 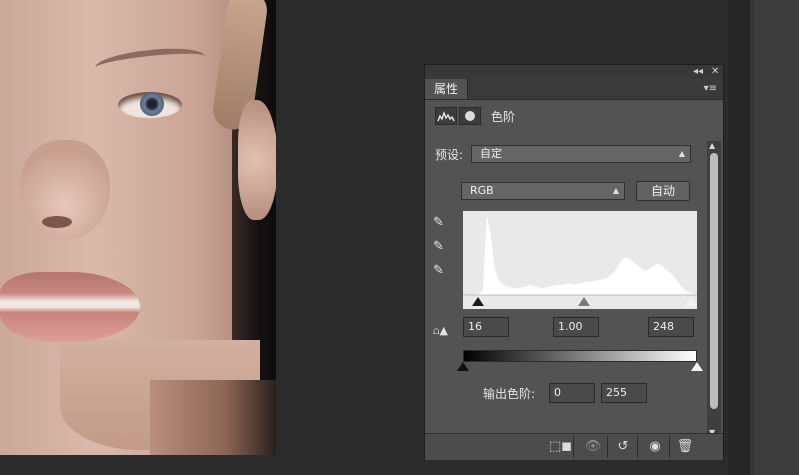 I want to click on double-chevron-left-icon: ◂◂, so click(x=698, y=72).